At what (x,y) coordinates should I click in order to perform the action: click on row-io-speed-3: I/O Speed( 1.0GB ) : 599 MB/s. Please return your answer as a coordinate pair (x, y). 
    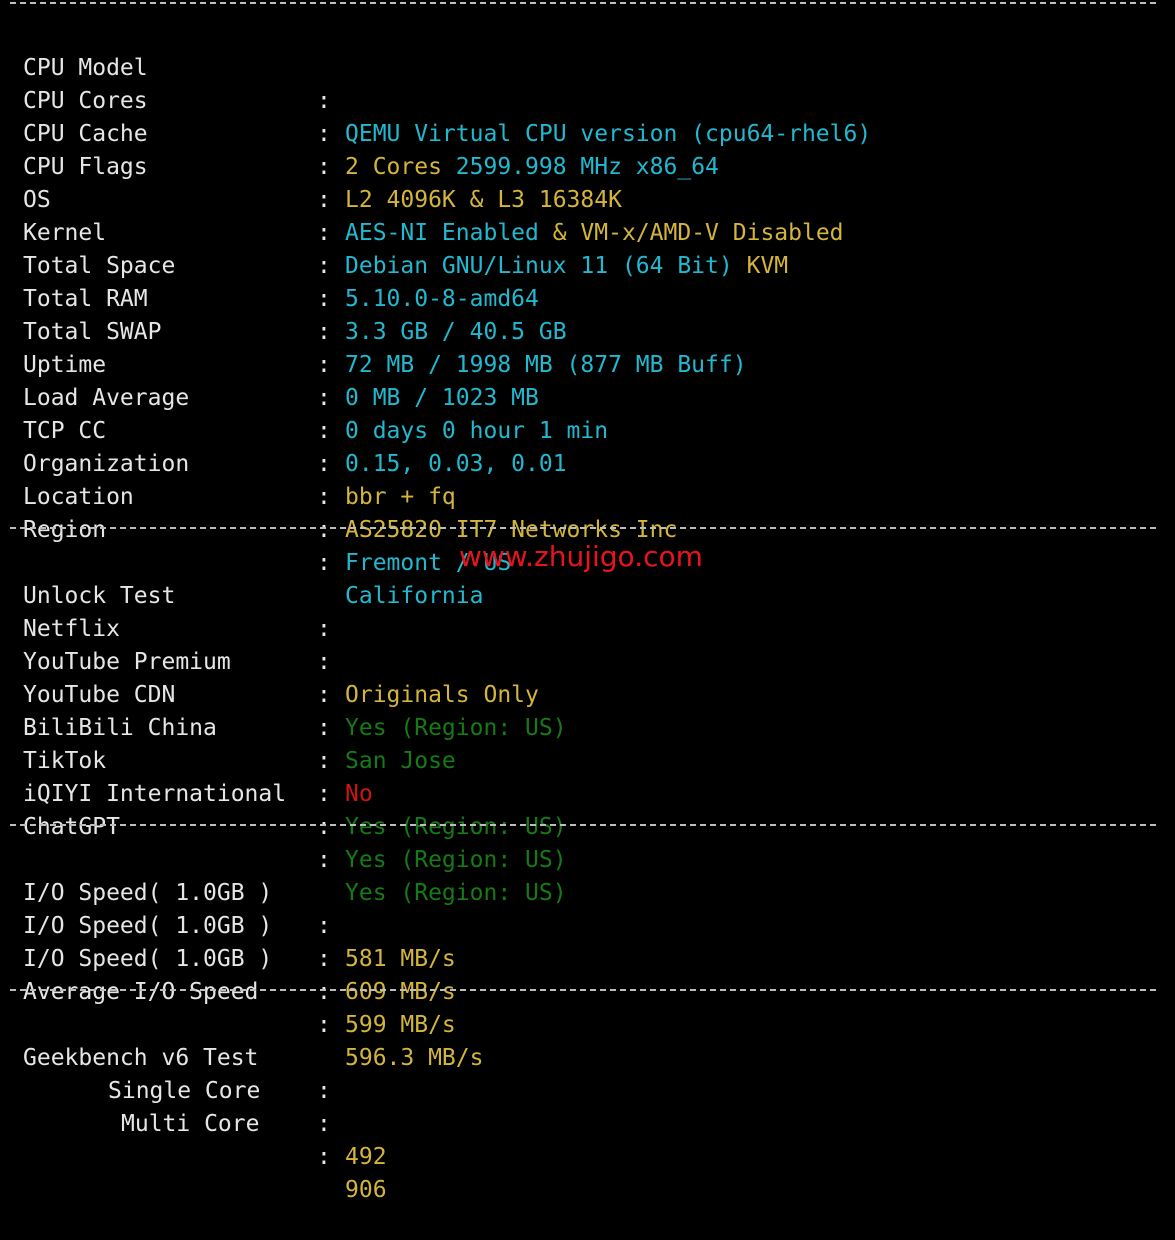
    Looking at the image, I should click on (587, 974).